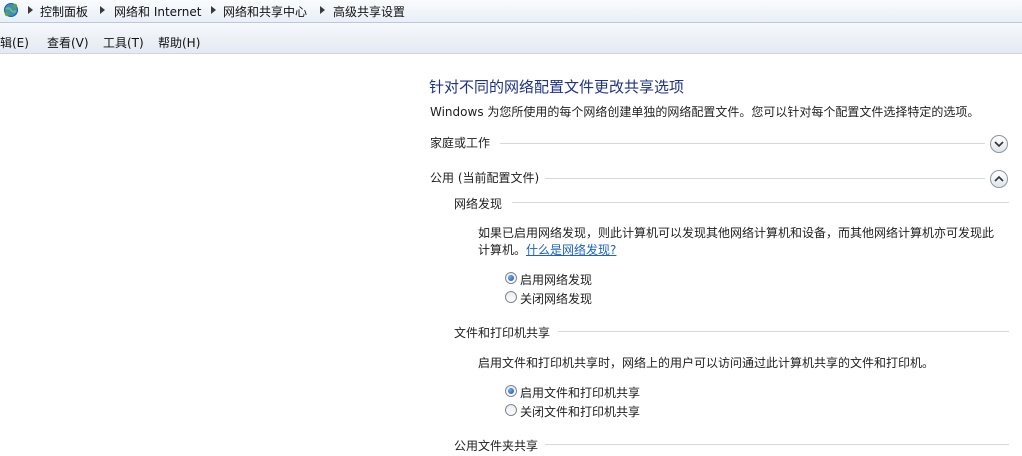  I want to click on expand-home-work-button, so click(999, 144).